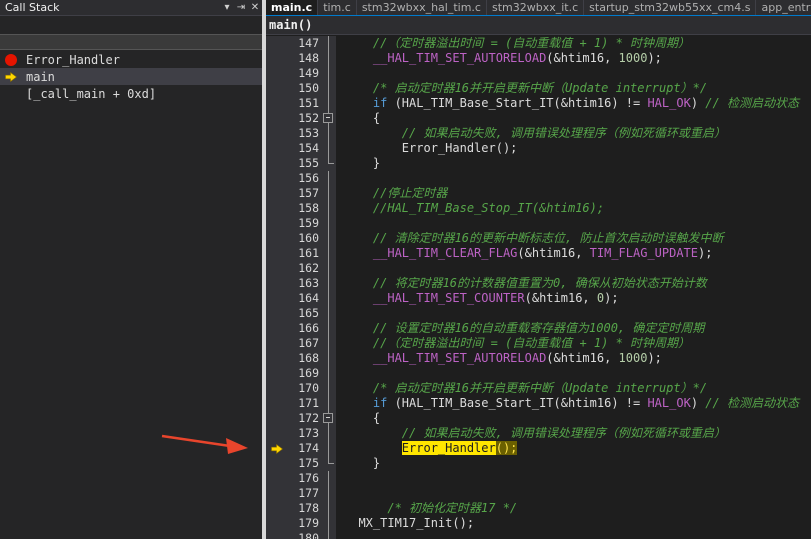 Image resolution: width=811 pixels, height=539 pixels. Describe the element at coordinates (573, 523) in the screenshot. I see `code-line: MX_TIM17_Init();` at that location.